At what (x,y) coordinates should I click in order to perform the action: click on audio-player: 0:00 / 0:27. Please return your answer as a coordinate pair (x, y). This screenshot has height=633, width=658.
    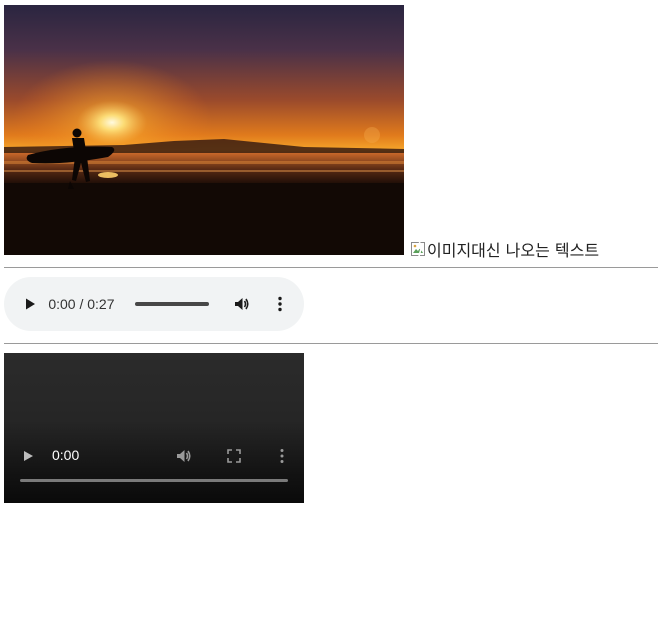
    Looking at the image, I should click on (154, 304).